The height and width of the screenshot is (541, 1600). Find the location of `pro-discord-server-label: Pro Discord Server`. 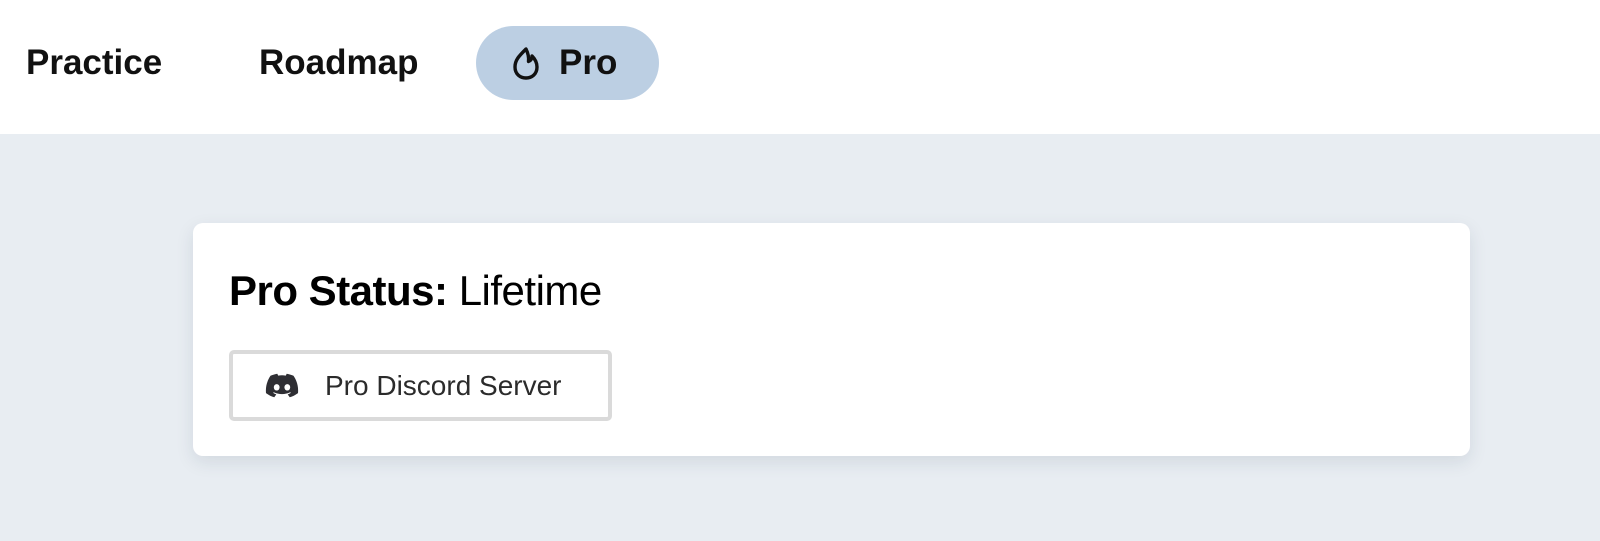

pro-discord-server-label: Pro Discord Server is located at coordinates (443, 385).